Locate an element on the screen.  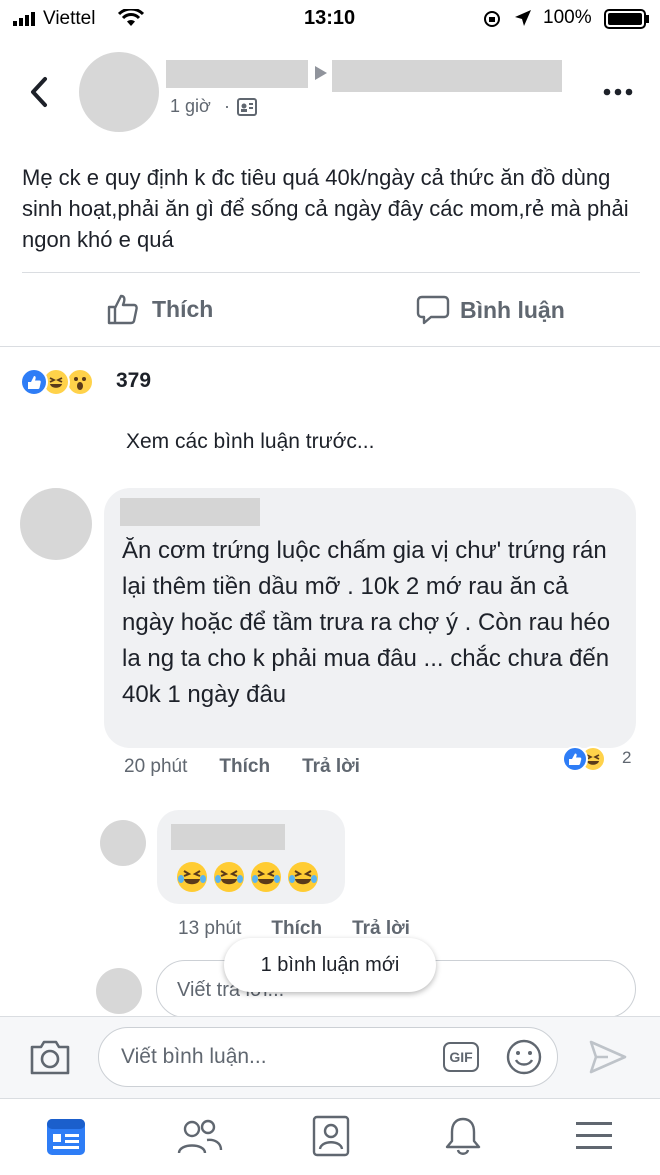
comment-like-link: Thích is located at coordinates (244, 767).